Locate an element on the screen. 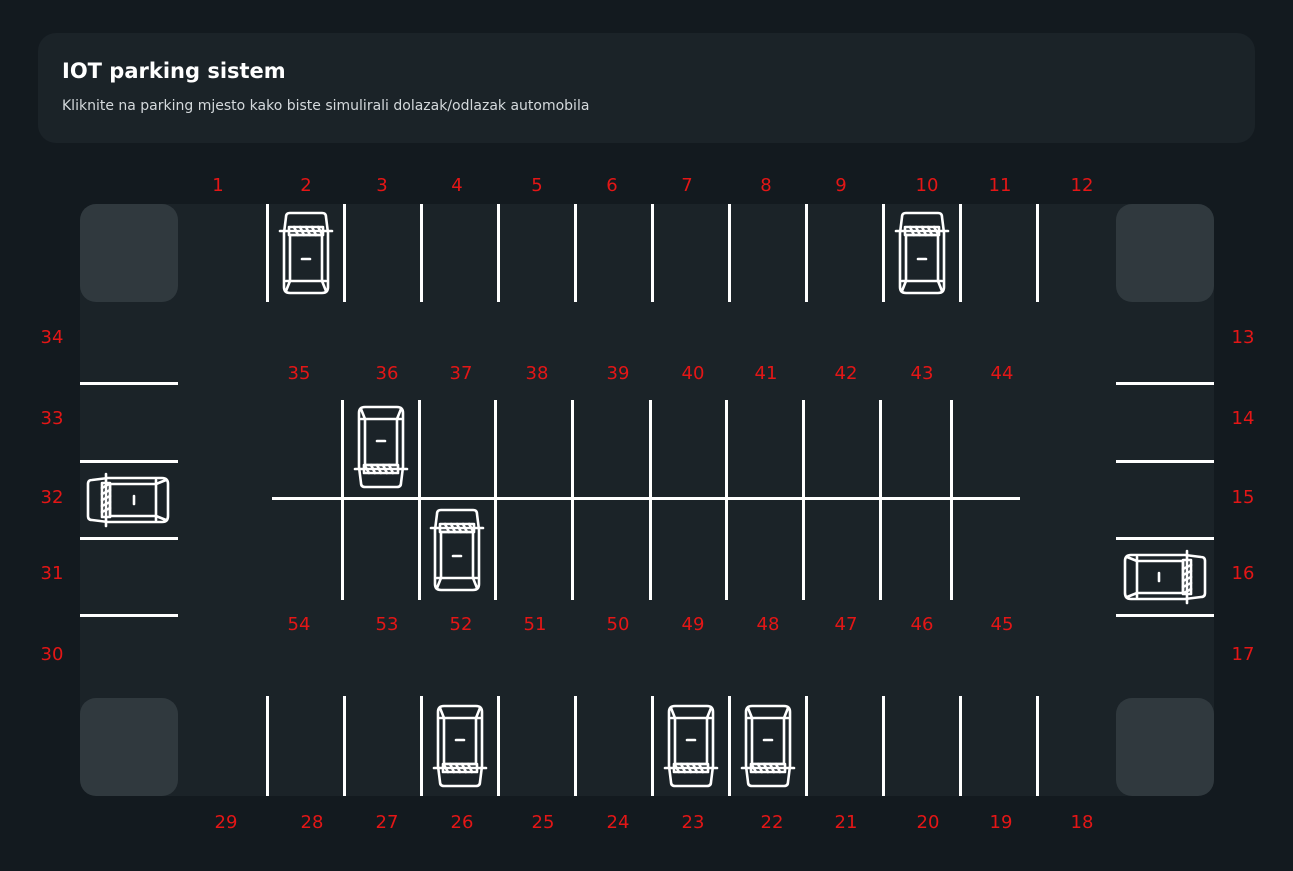 This screenshot has width=1293, height=871. spot-number: 52 is located at coordinates (461, 624).